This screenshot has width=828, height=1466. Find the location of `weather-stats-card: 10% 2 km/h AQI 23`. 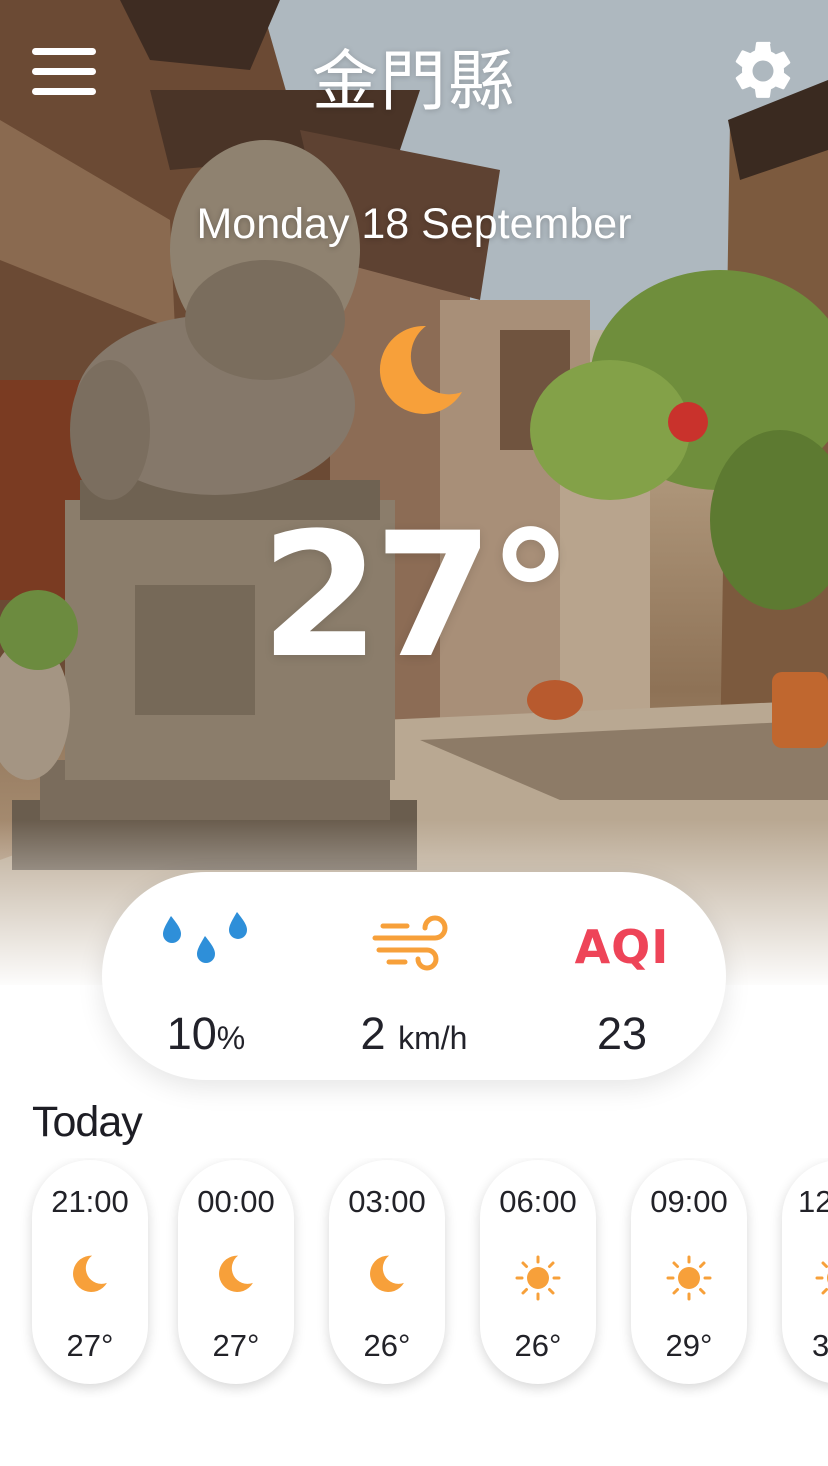

weather-stats-card: 10% 2 km/h AQI 23 is located at coordinates (414, 976).